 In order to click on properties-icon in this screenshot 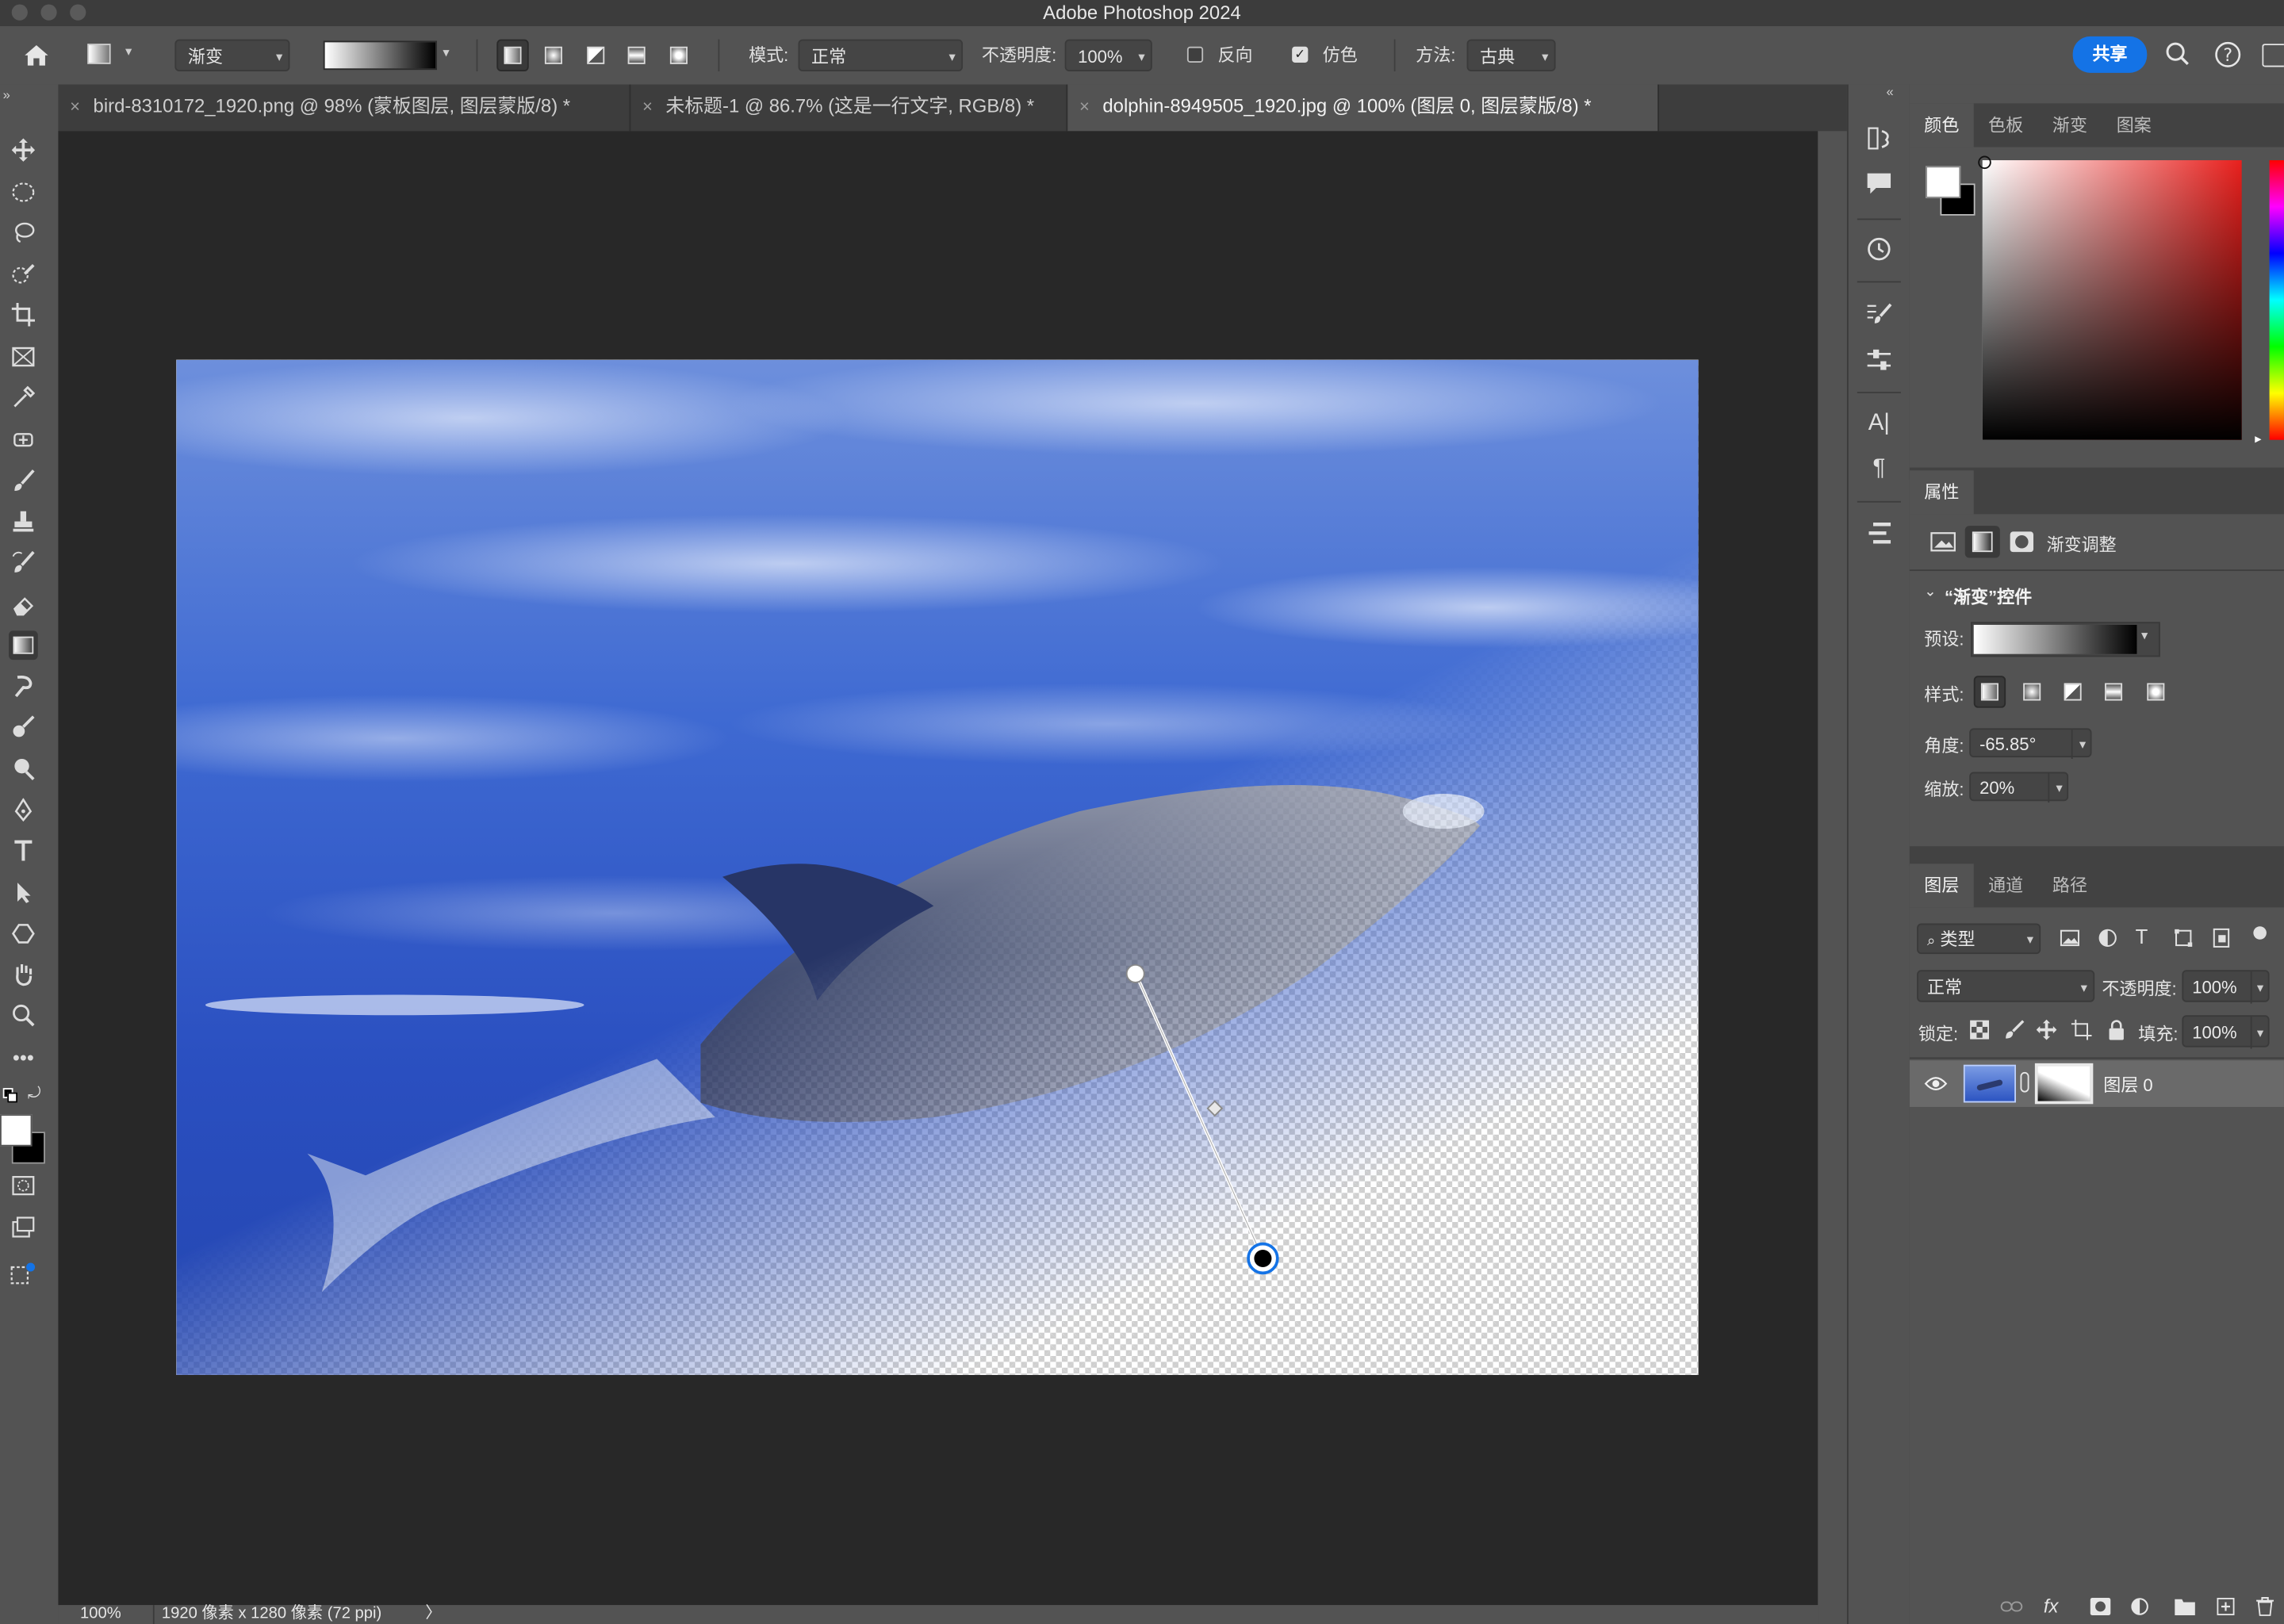, I will do `click(1879, 533)`.